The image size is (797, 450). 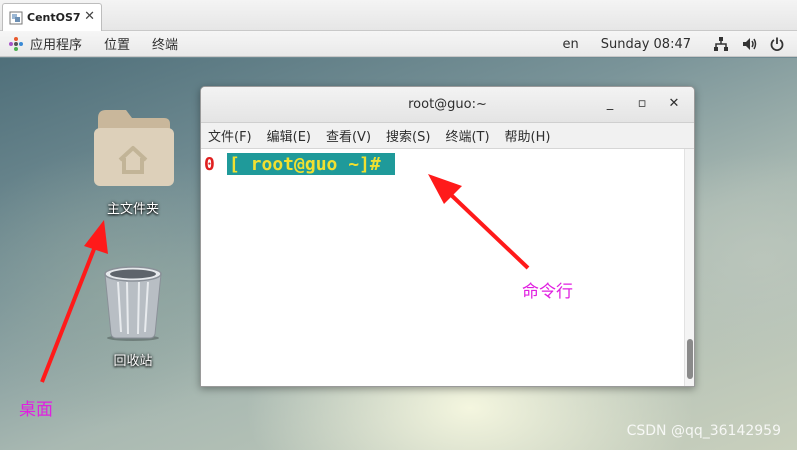 What do you see at coordinates (311, 164) in the screenshot?
I see `shell-prompt: [ root@guo ~]#` at bounding box center [311, 164].